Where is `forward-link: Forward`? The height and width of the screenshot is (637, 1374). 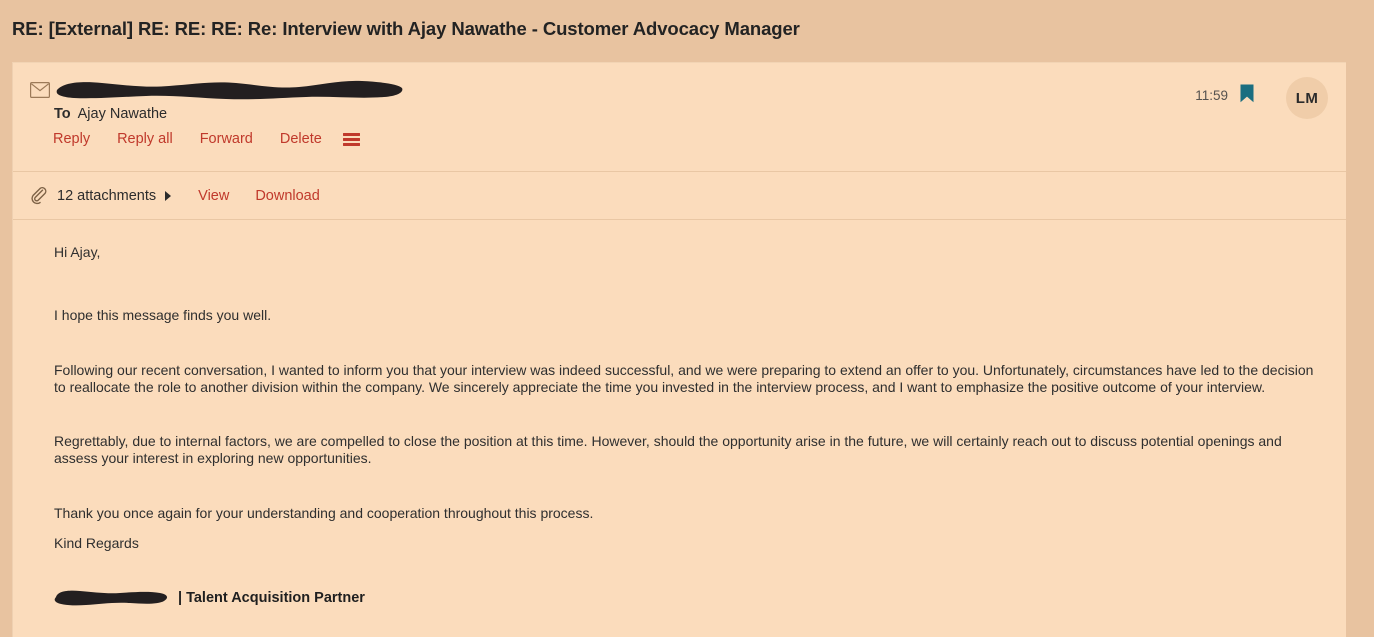
forward-link: Forward is located at coordinates (233, 139).